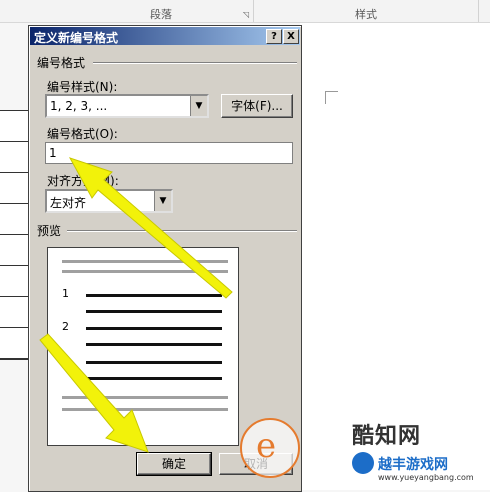 The width and height of the screenshot is (490, 492). What do you see at coordinates (150, 228) in the screenshot?
I see `arrow-to-format-input` at bounding box center [150, 228].